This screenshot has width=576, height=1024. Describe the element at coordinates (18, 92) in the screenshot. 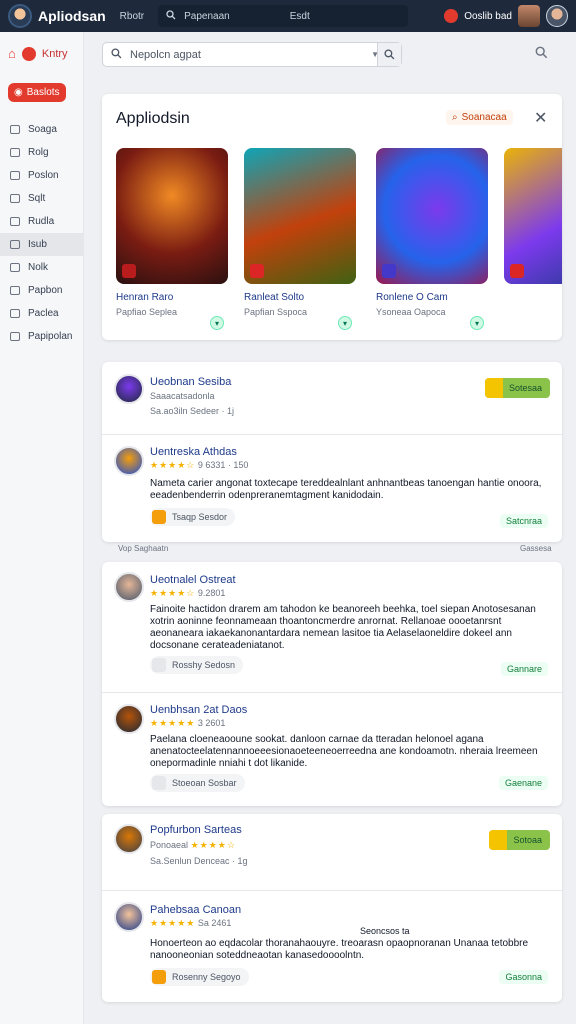

I see `pill-icon: ◉` at that location.